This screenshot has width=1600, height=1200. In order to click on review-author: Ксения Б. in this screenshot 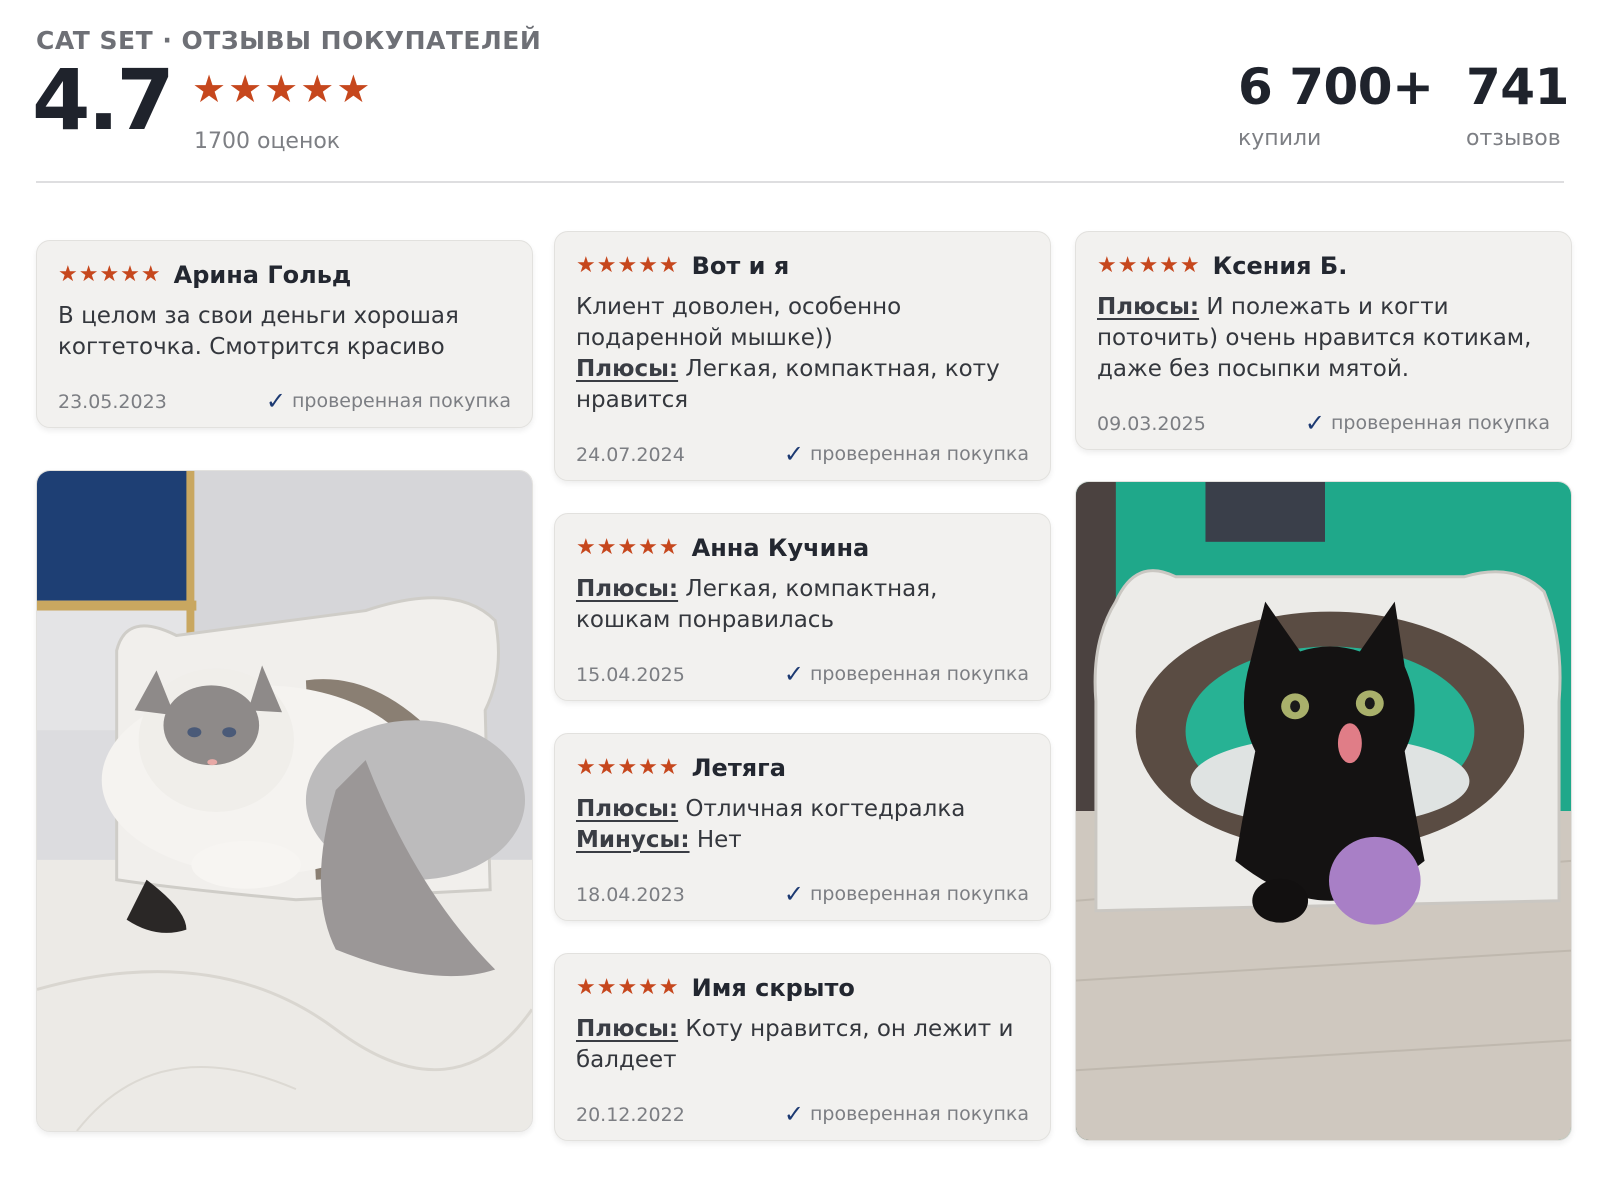, I will do `click(1280, 266)`.